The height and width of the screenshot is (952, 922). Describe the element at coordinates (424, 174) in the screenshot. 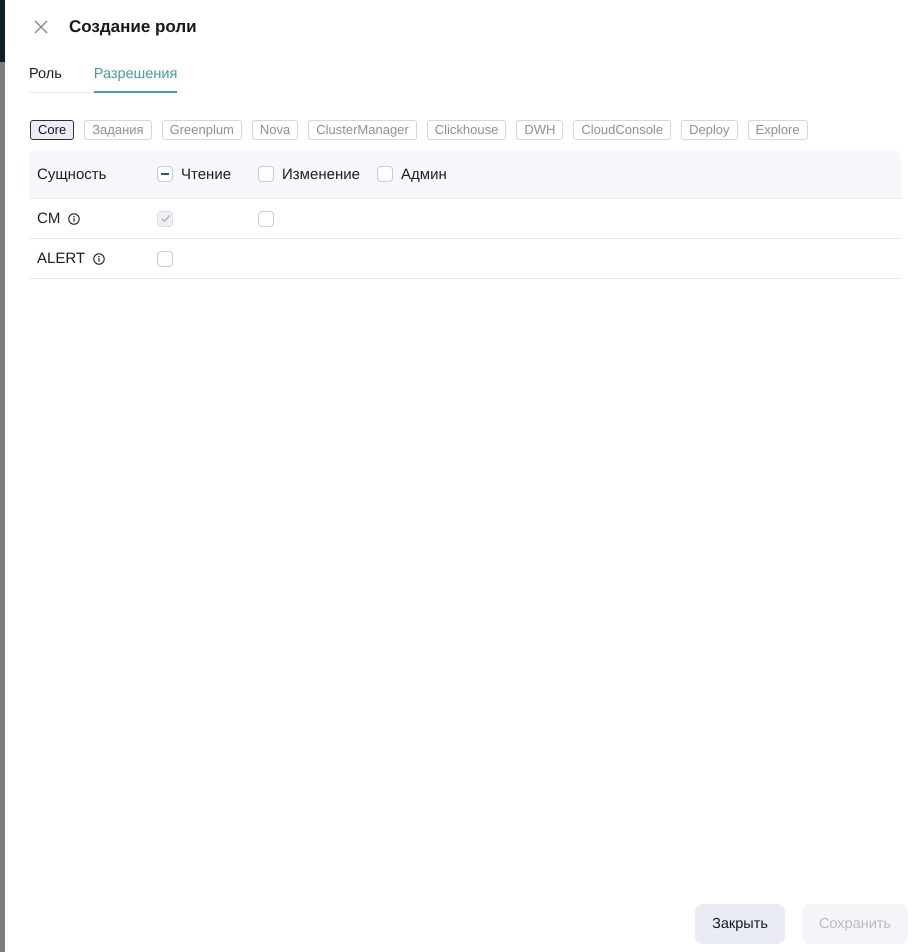

I see `column-header: Админ` at that location.